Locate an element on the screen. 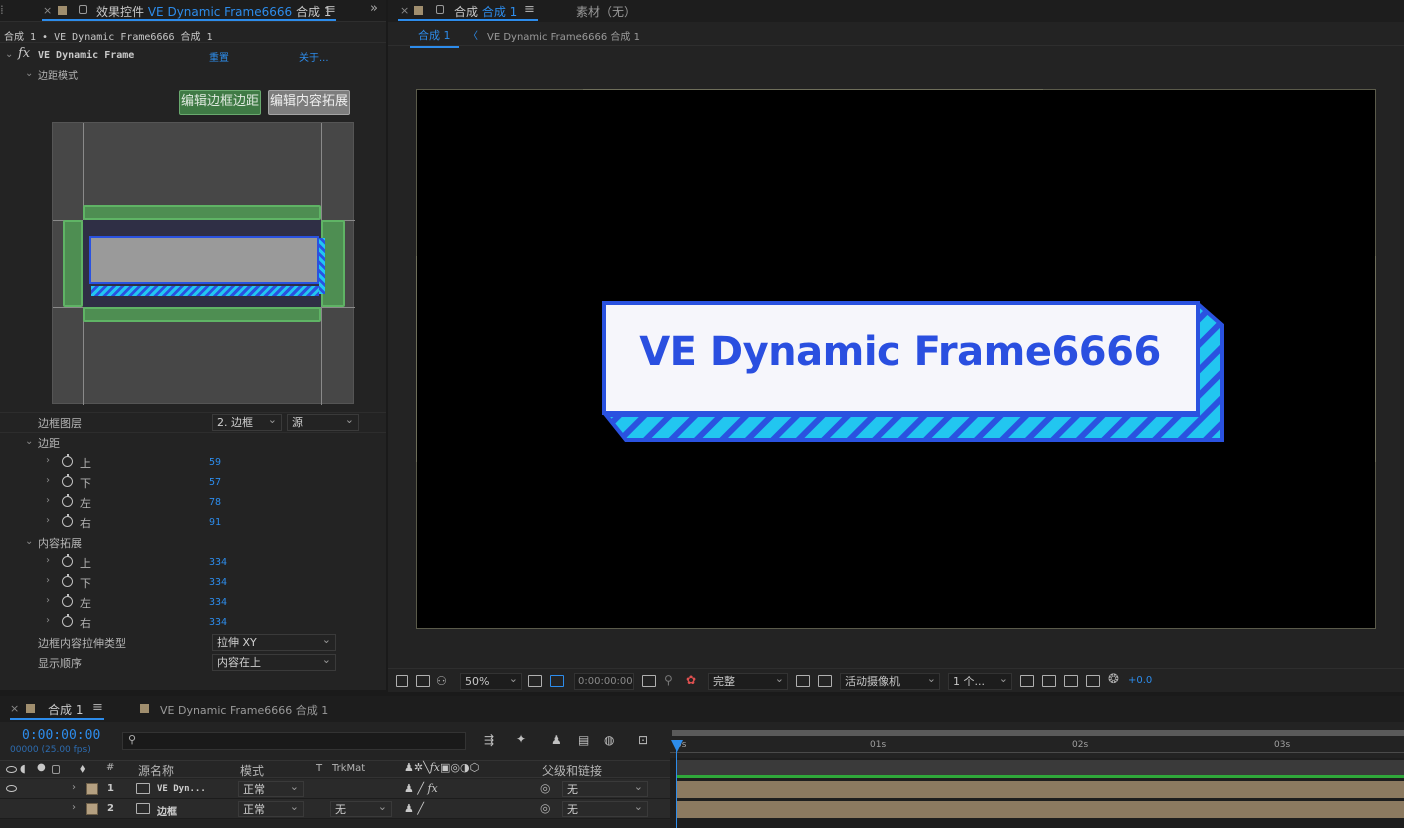 This screenshot has height=828, width=1404. edit-frame-margin-button: 编辑边框边距 is located at coordinates (220, 102).